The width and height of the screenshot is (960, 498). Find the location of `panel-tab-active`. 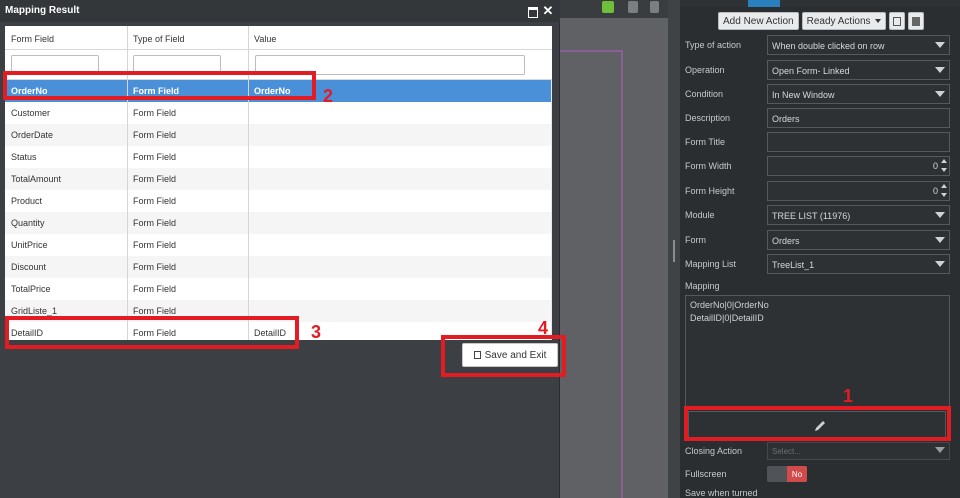

panel-tab-active is located at coordinates (764, 3).